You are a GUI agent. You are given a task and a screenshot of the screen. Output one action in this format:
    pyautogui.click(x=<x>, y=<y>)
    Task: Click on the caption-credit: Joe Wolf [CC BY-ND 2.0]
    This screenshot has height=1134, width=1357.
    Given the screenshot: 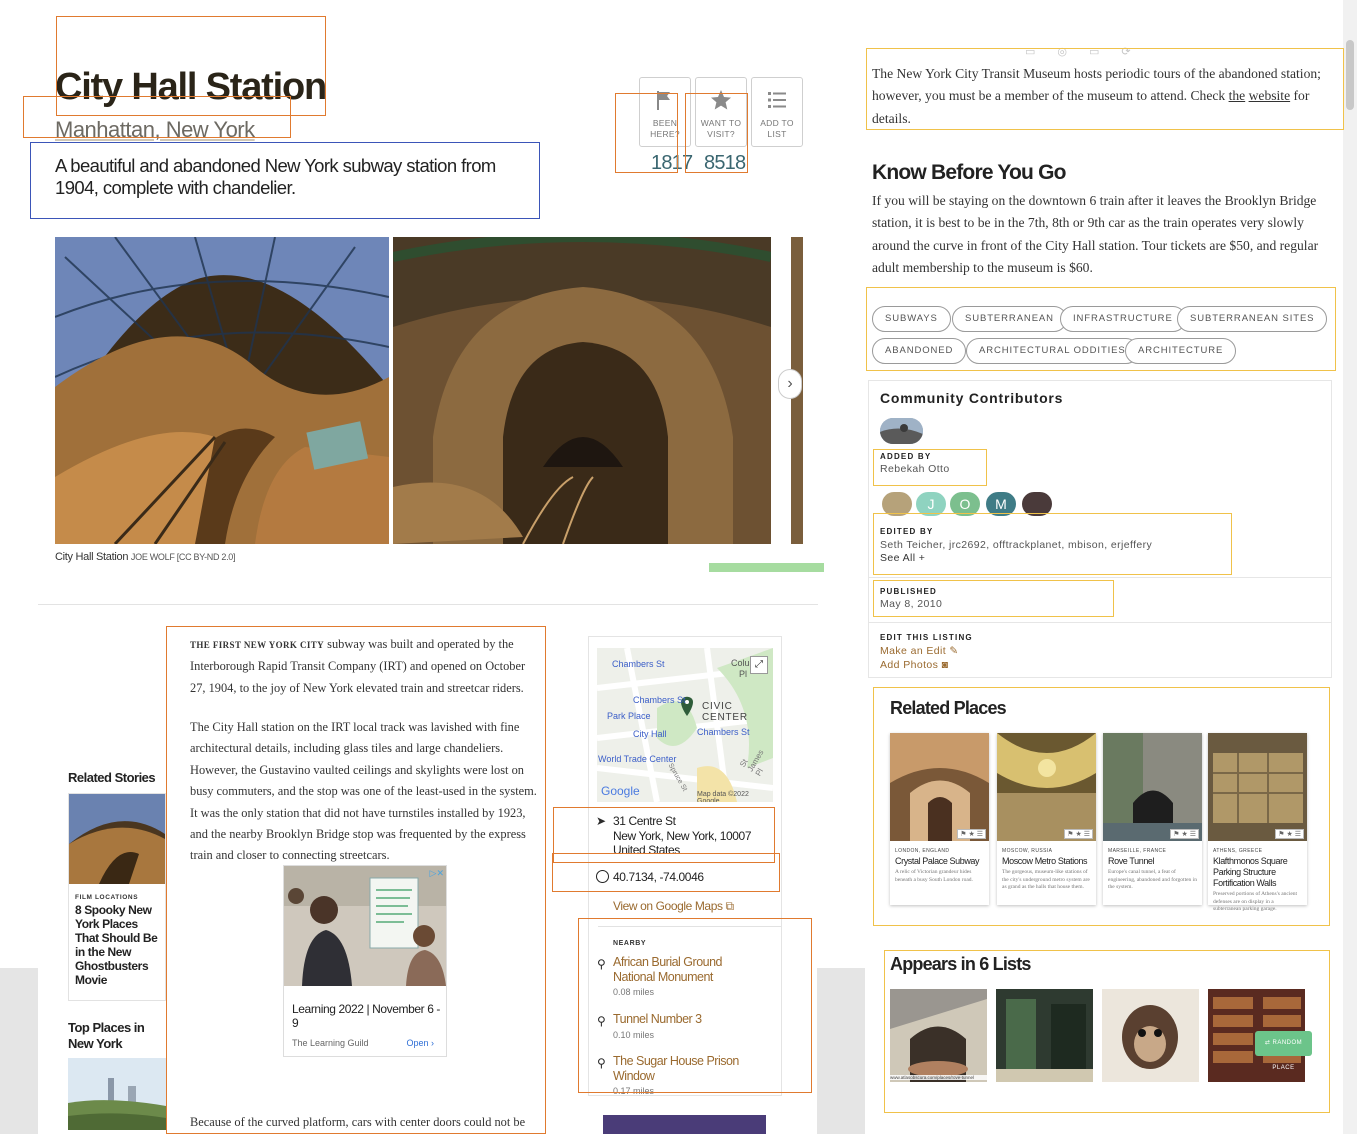 What is the action you would take?
    pyautogui.click(x=183, y=557)
    